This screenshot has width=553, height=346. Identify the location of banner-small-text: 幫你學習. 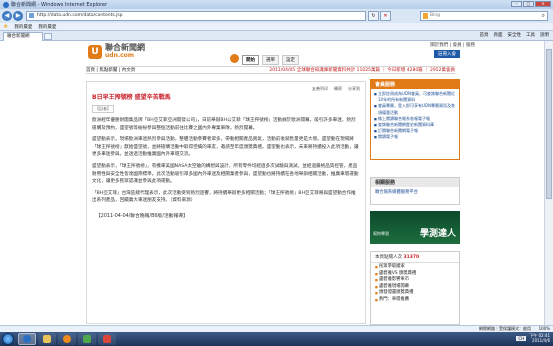
(381, 233).